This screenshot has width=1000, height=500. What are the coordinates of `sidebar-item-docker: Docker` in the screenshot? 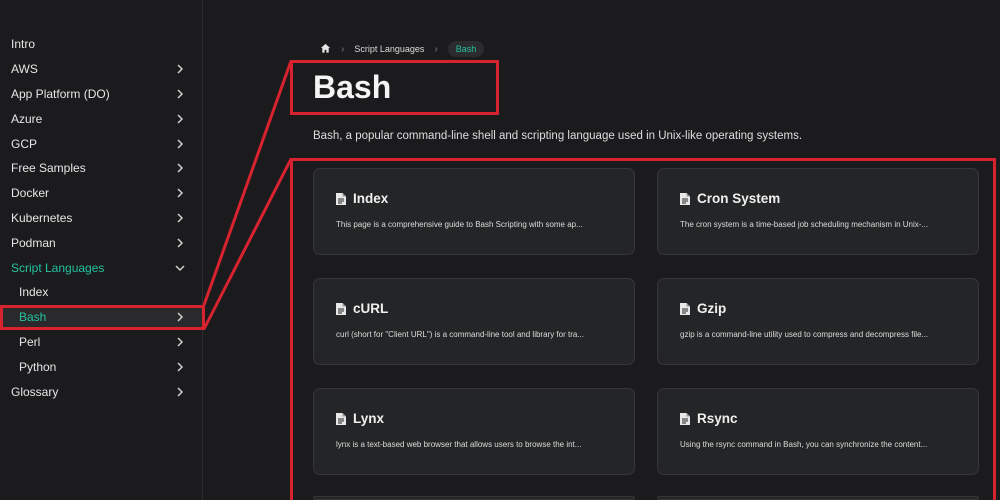 It's located at (101, 193).